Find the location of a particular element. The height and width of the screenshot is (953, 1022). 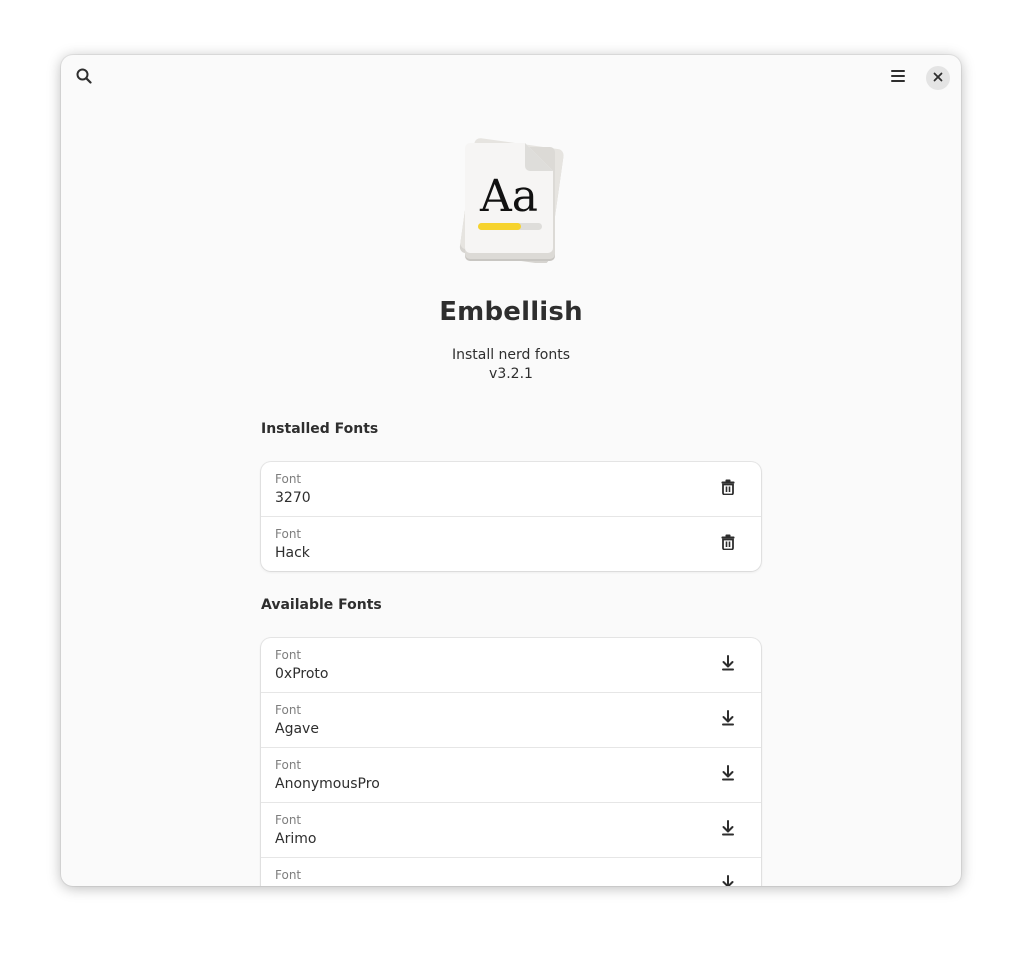

font-name: AnonymousPro is located at coordinates (327, 784).